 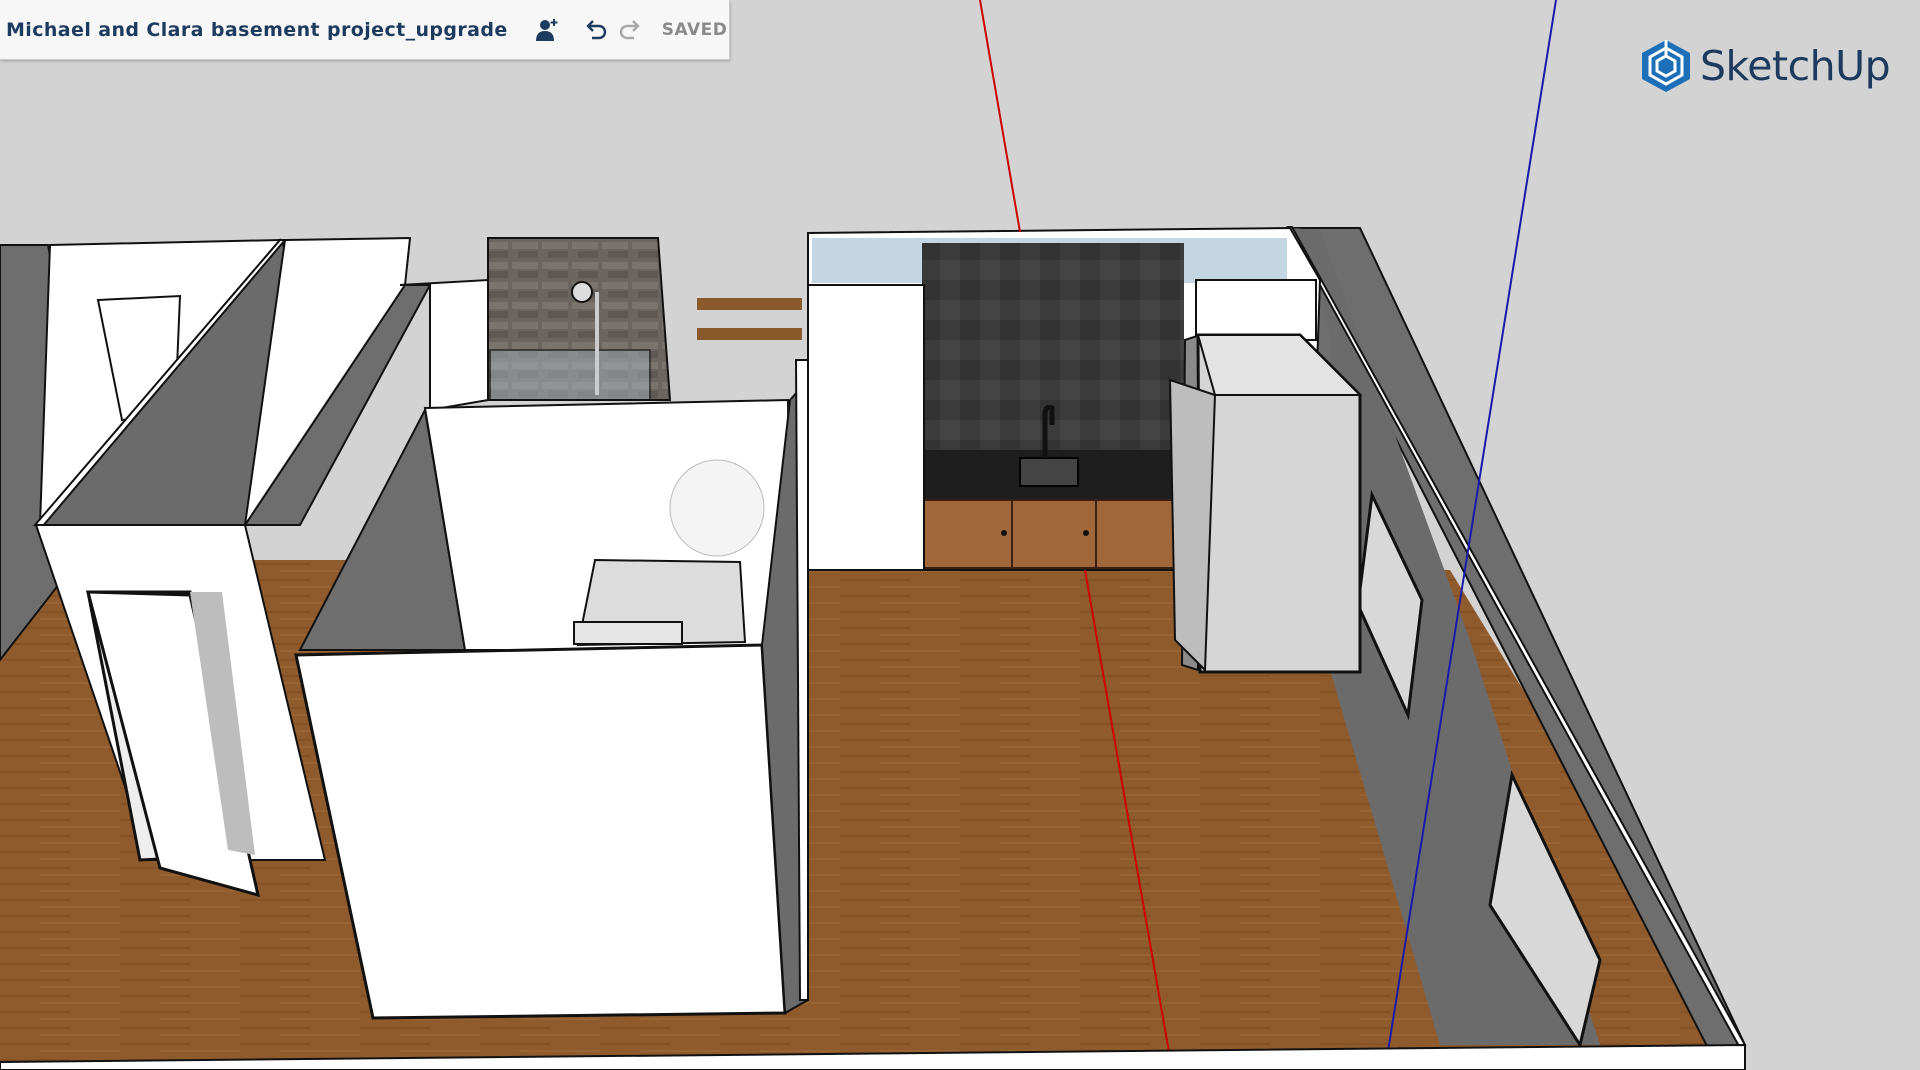 What do you see at coordinates (717, 508) in the screenshot?
I see `round-mirror` at bounding box center [717, 508].